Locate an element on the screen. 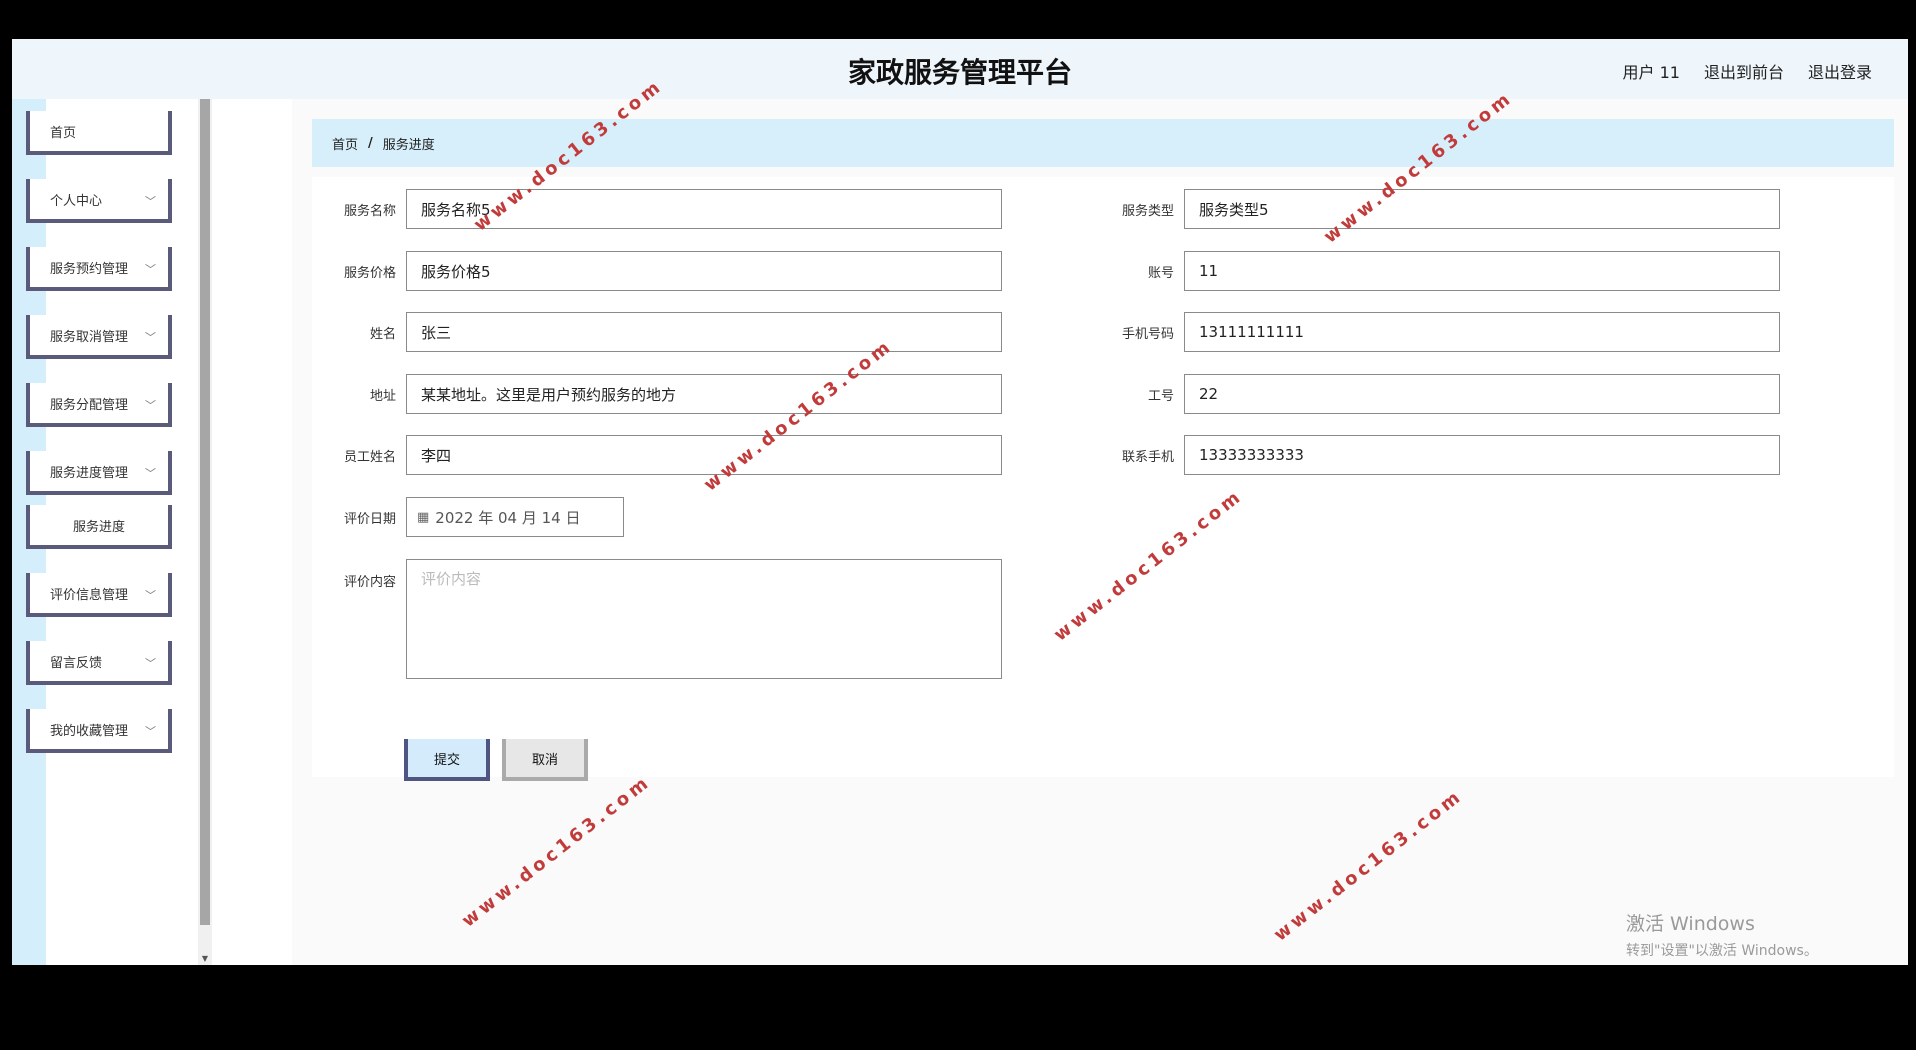 The height and width of the screenshot is (1050, 1916). field-name: 姓名 is located at coordinates (663, 332).